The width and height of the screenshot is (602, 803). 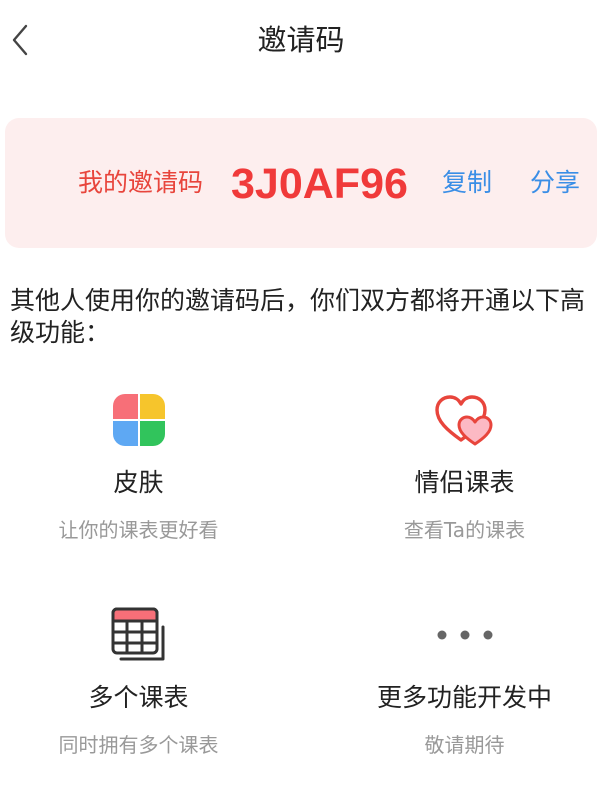 I want to click on feature-multiple-timetables: 多个课表 同时拥有多个课表, so click(x=144, y=703).